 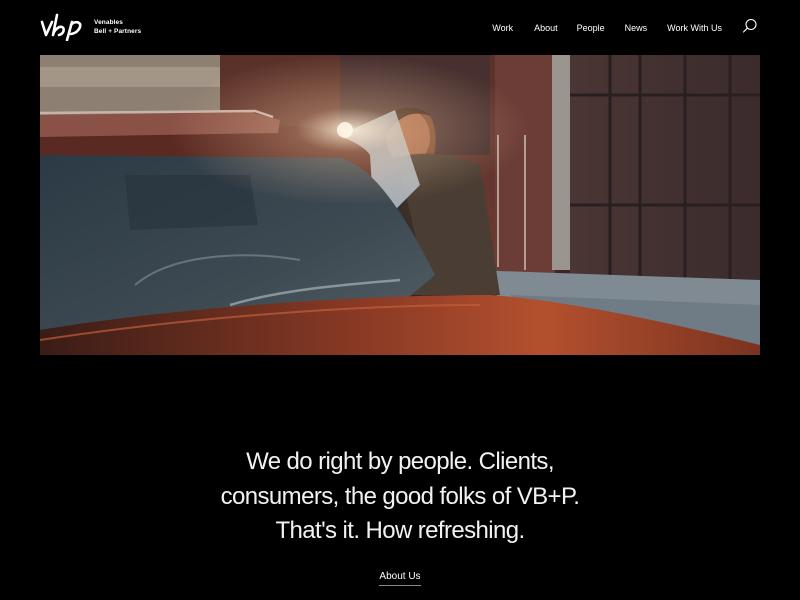 I want to click on nav-item-news: News, so click(x=636, y=28).